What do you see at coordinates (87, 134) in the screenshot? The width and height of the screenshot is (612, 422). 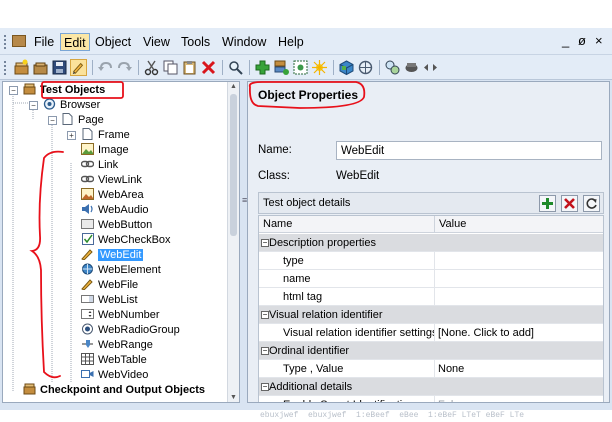 I see `frame-icon` at bounding box center [87, 134].